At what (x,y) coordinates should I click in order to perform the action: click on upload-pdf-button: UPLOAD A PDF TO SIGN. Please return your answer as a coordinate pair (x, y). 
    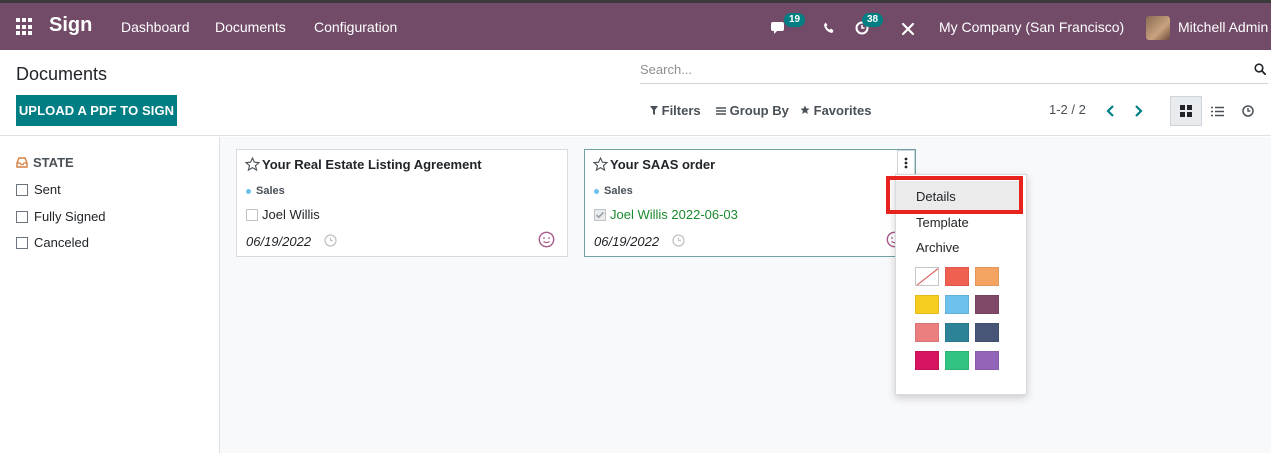
    Looking at the image, I should click on (96, 110).